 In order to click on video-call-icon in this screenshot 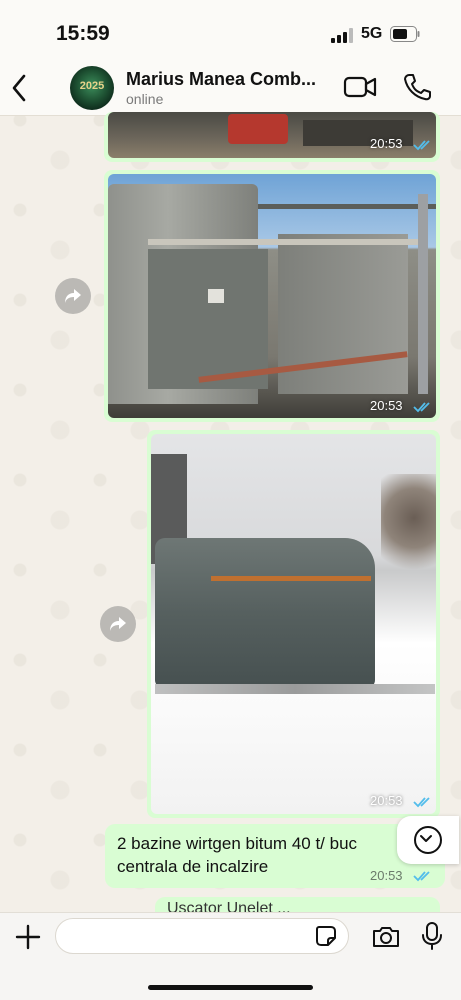, I will do `click(360, 87)`.